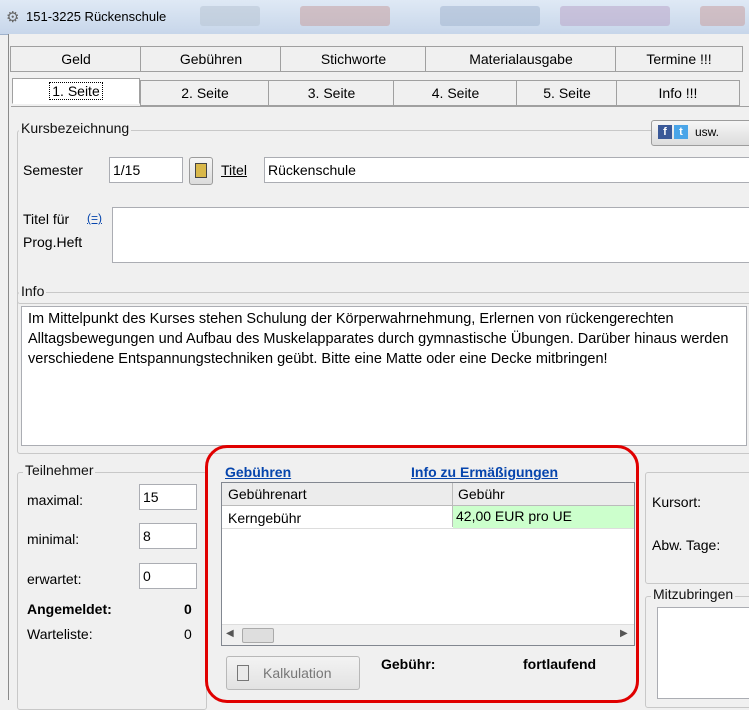  What do you see at coordinates (53, 539) in the screenshot?
I see `minimal-label: minimal:` at bounding box center [53, 539].